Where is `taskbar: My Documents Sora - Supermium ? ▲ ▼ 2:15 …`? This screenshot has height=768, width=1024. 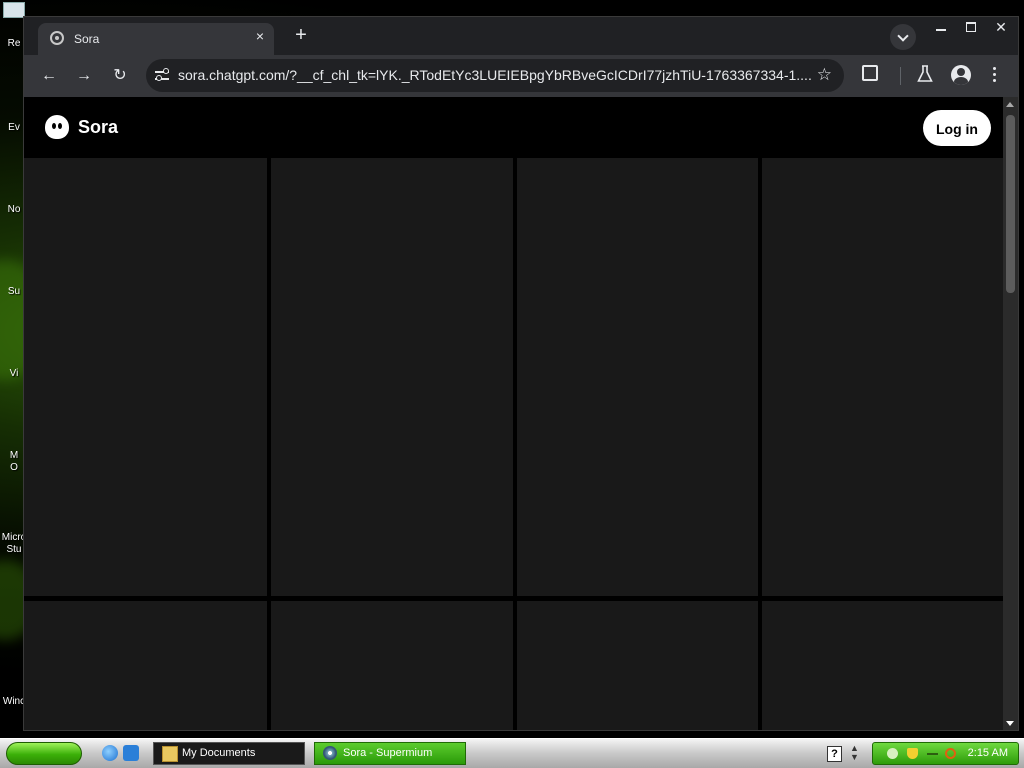
taskbar: My Documents Sora - Supermium ? ▲ ▼ 2:15 … is located at coordinates (512, 753).